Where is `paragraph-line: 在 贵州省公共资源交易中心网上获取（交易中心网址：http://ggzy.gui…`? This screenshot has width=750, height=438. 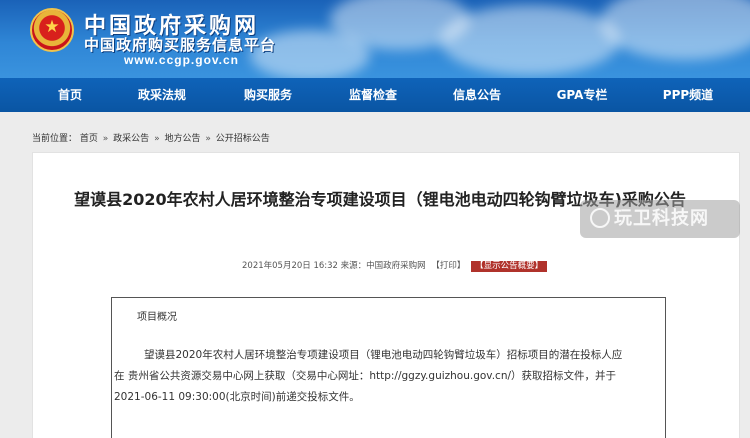
paragraph-line: 在 贵州省公共资源交易中心网上获取（交易中心网址：http://ggzy.gui… is located at coordinates (365, 376).